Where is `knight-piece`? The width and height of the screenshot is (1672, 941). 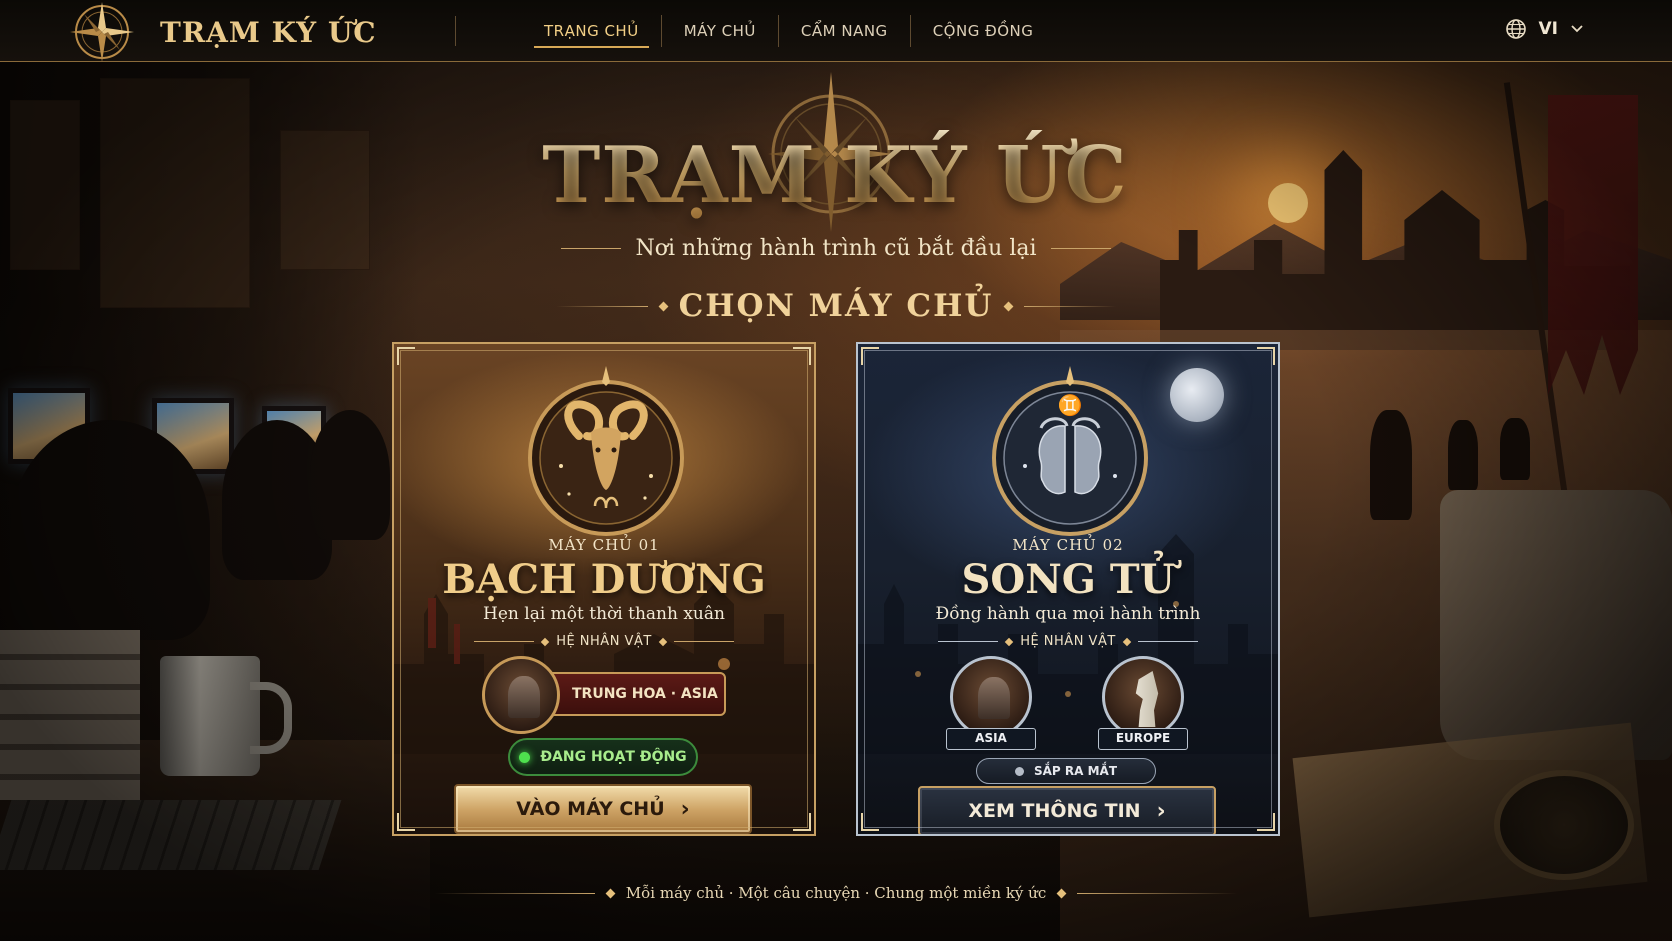 knight-piece is located at coordinates (1147, 699).